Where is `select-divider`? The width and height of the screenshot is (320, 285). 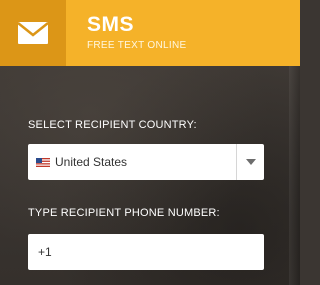 select-divider is located at coordinates (236, 162).